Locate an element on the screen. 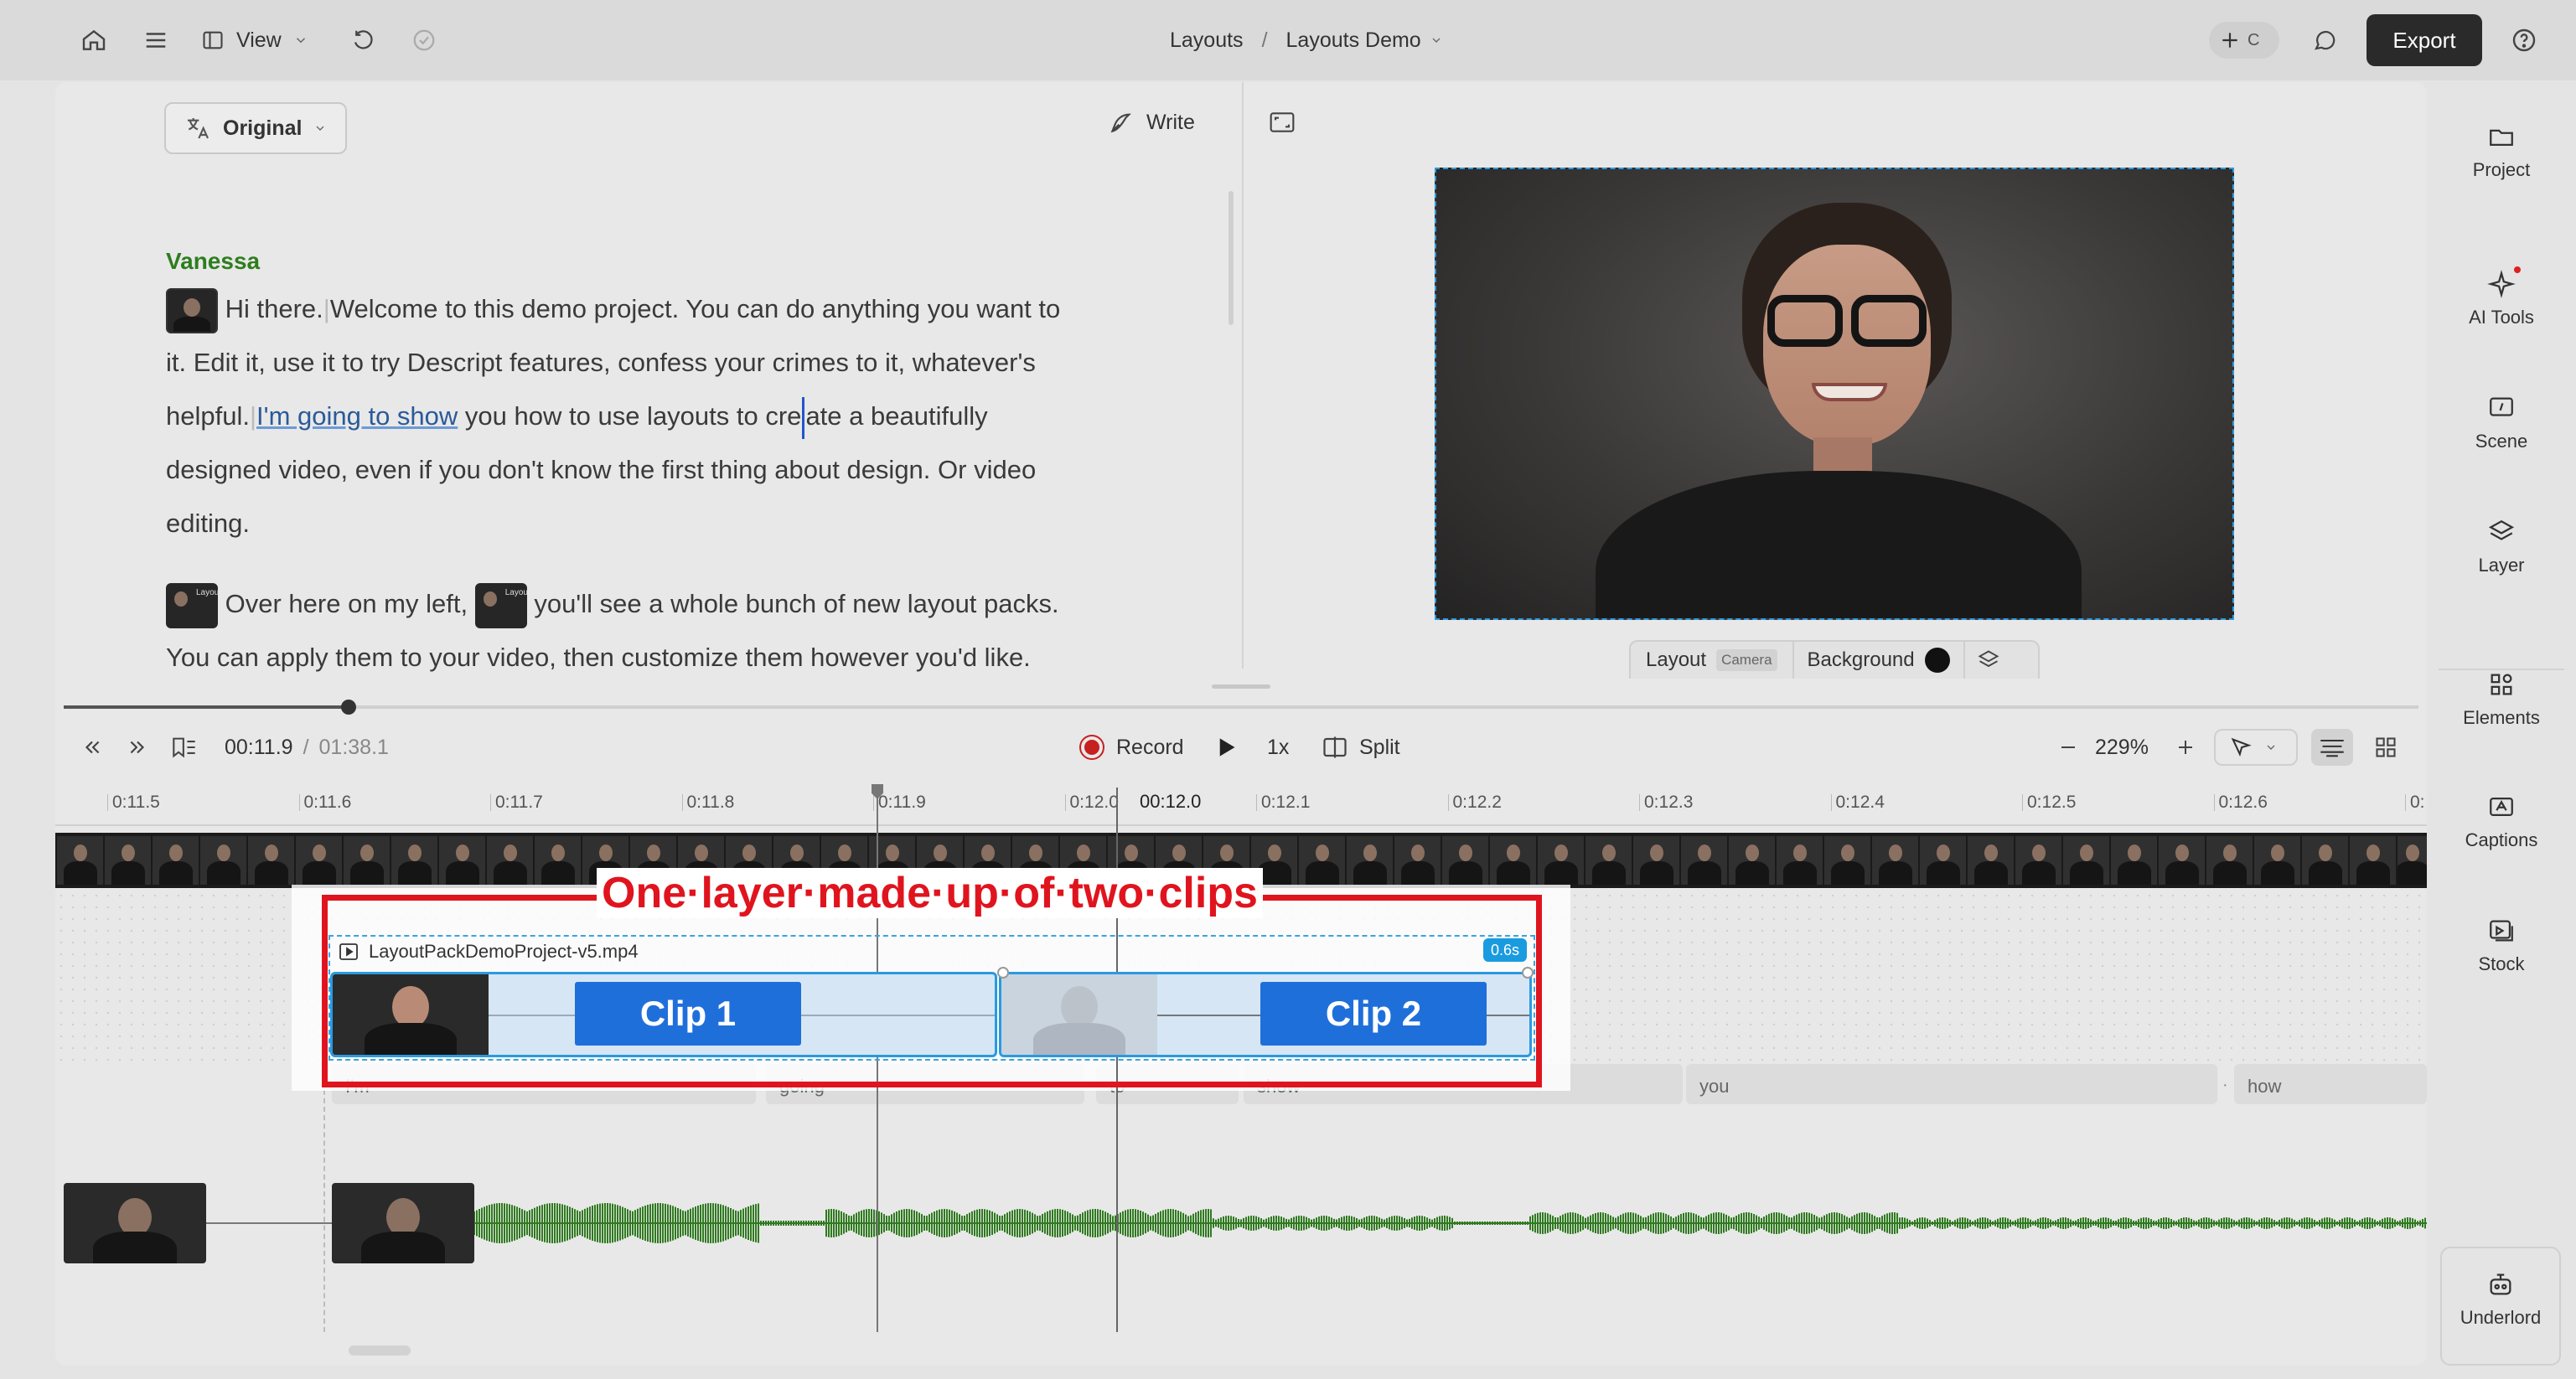 The height and width of the screenshot is (1379, 2576). rail-label: Elements is located at coordinates (2501, 717).